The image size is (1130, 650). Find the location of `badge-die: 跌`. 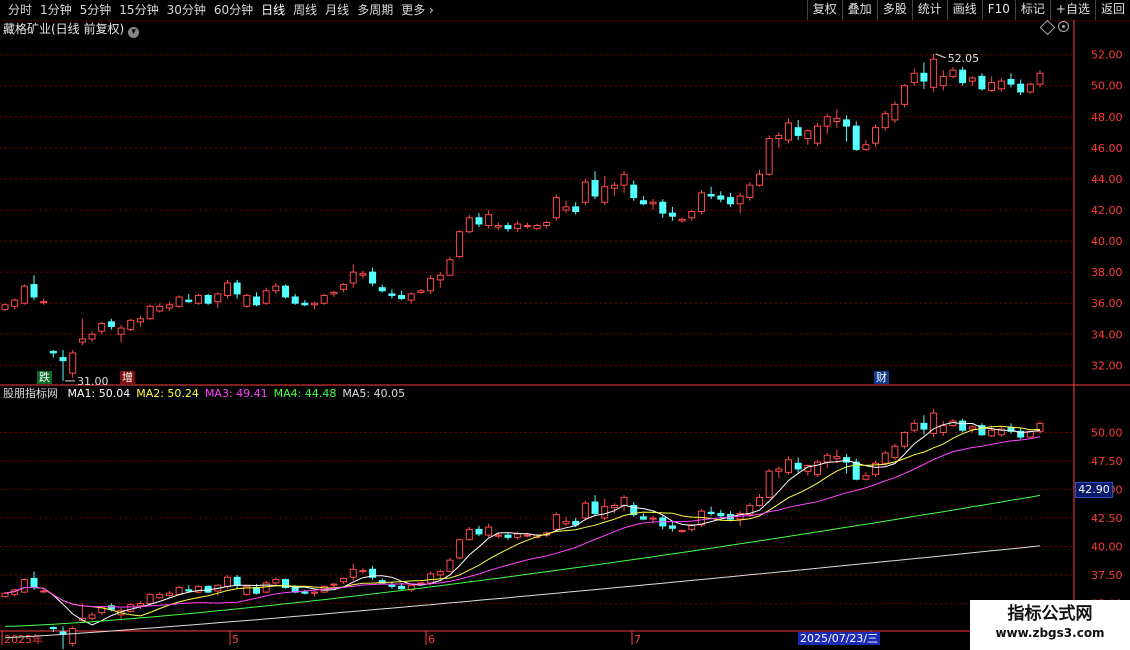

badge-die: 跌 is located at coordinates (44, 377).